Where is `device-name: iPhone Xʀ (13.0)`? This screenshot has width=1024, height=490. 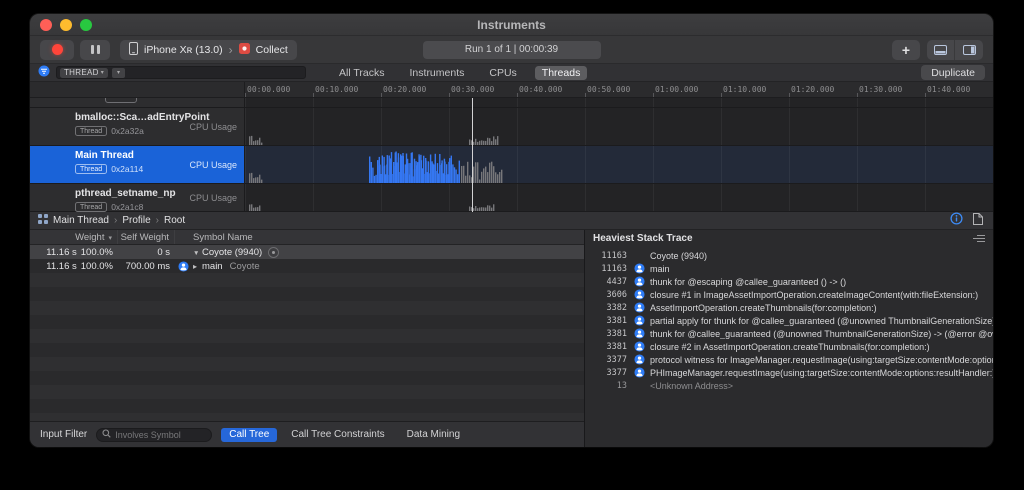
device-name: iPhone Xʀ (13.0) is located at coordinates (183, 49).